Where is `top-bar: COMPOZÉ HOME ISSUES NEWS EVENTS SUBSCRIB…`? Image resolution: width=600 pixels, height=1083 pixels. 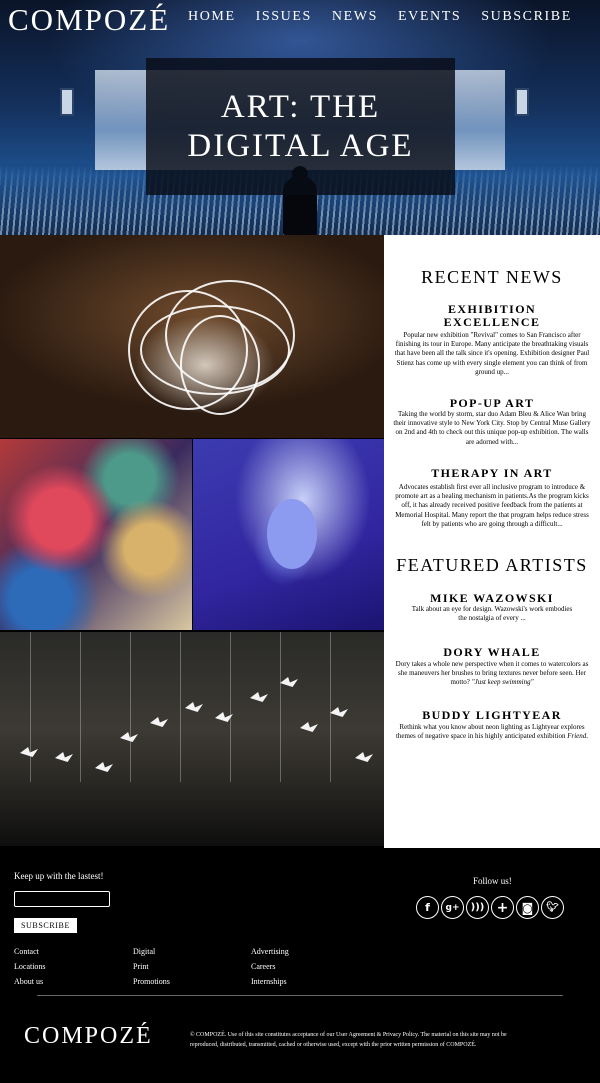 top-bar: COMPOZÉ HOME ISSUES NEWS EVENTS SUBSCRIB… is located at coordinates (300, 18).